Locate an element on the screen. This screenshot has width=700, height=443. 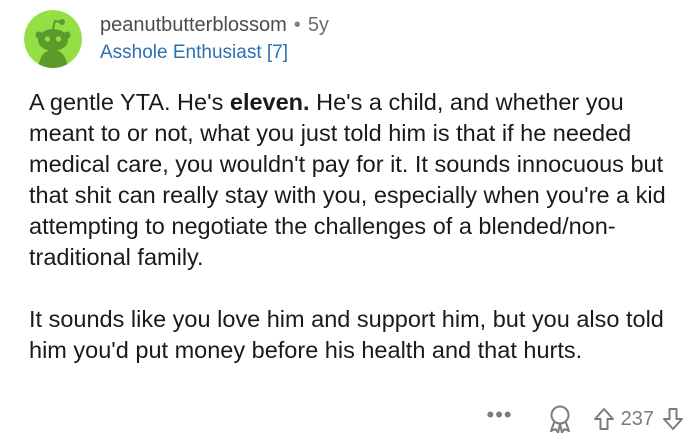
downvote-arrow-icon is located at coordinates (673, 419).